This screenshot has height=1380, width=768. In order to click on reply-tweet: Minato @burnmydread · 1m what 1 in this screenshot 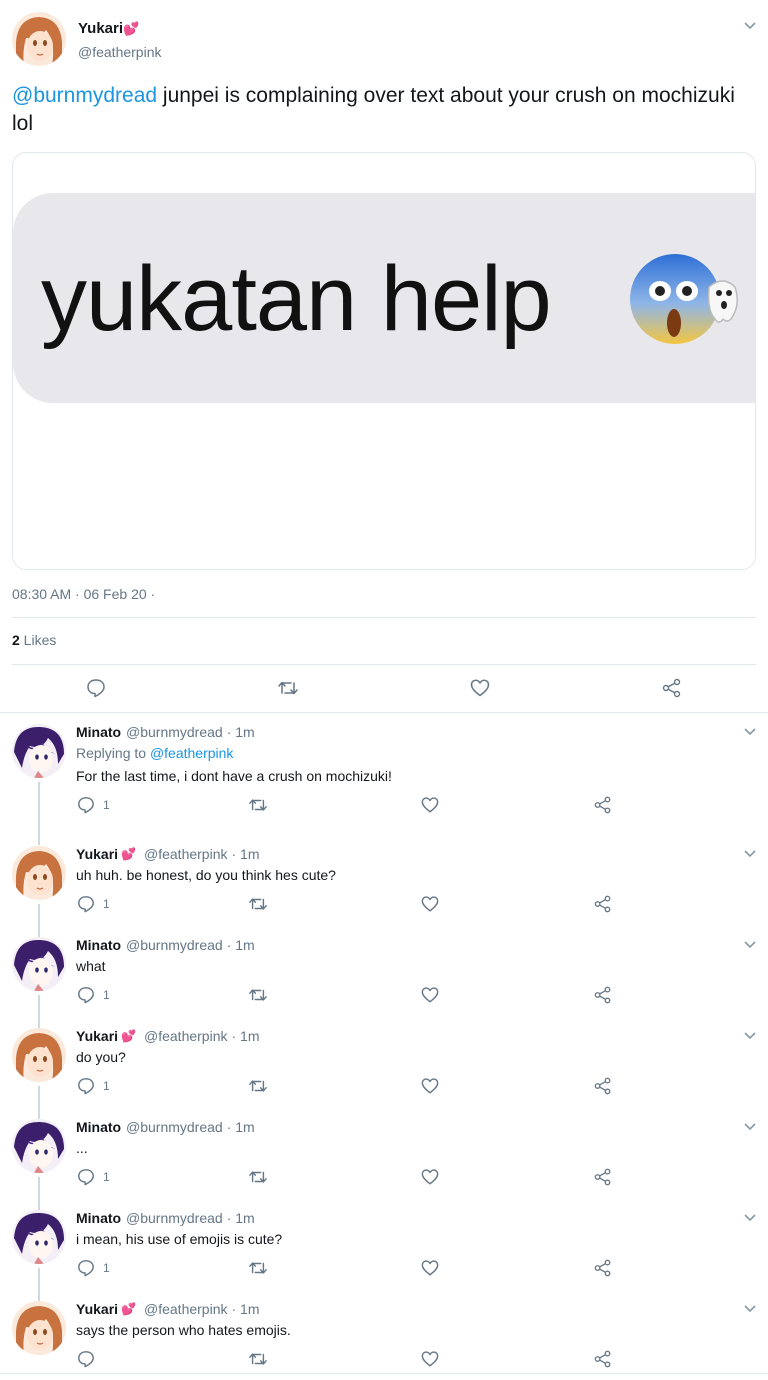, I will do `click(384, 977)`.